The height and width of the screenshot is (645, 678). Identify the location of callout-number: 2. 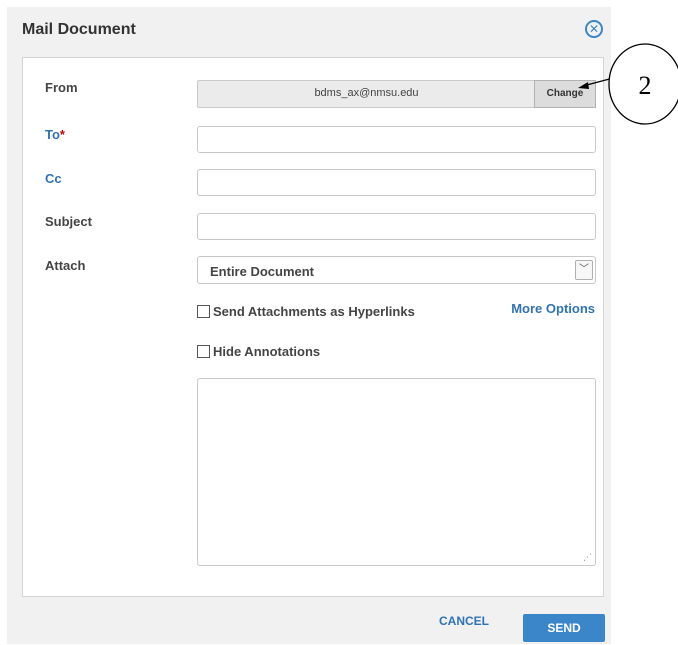
(645, 85).